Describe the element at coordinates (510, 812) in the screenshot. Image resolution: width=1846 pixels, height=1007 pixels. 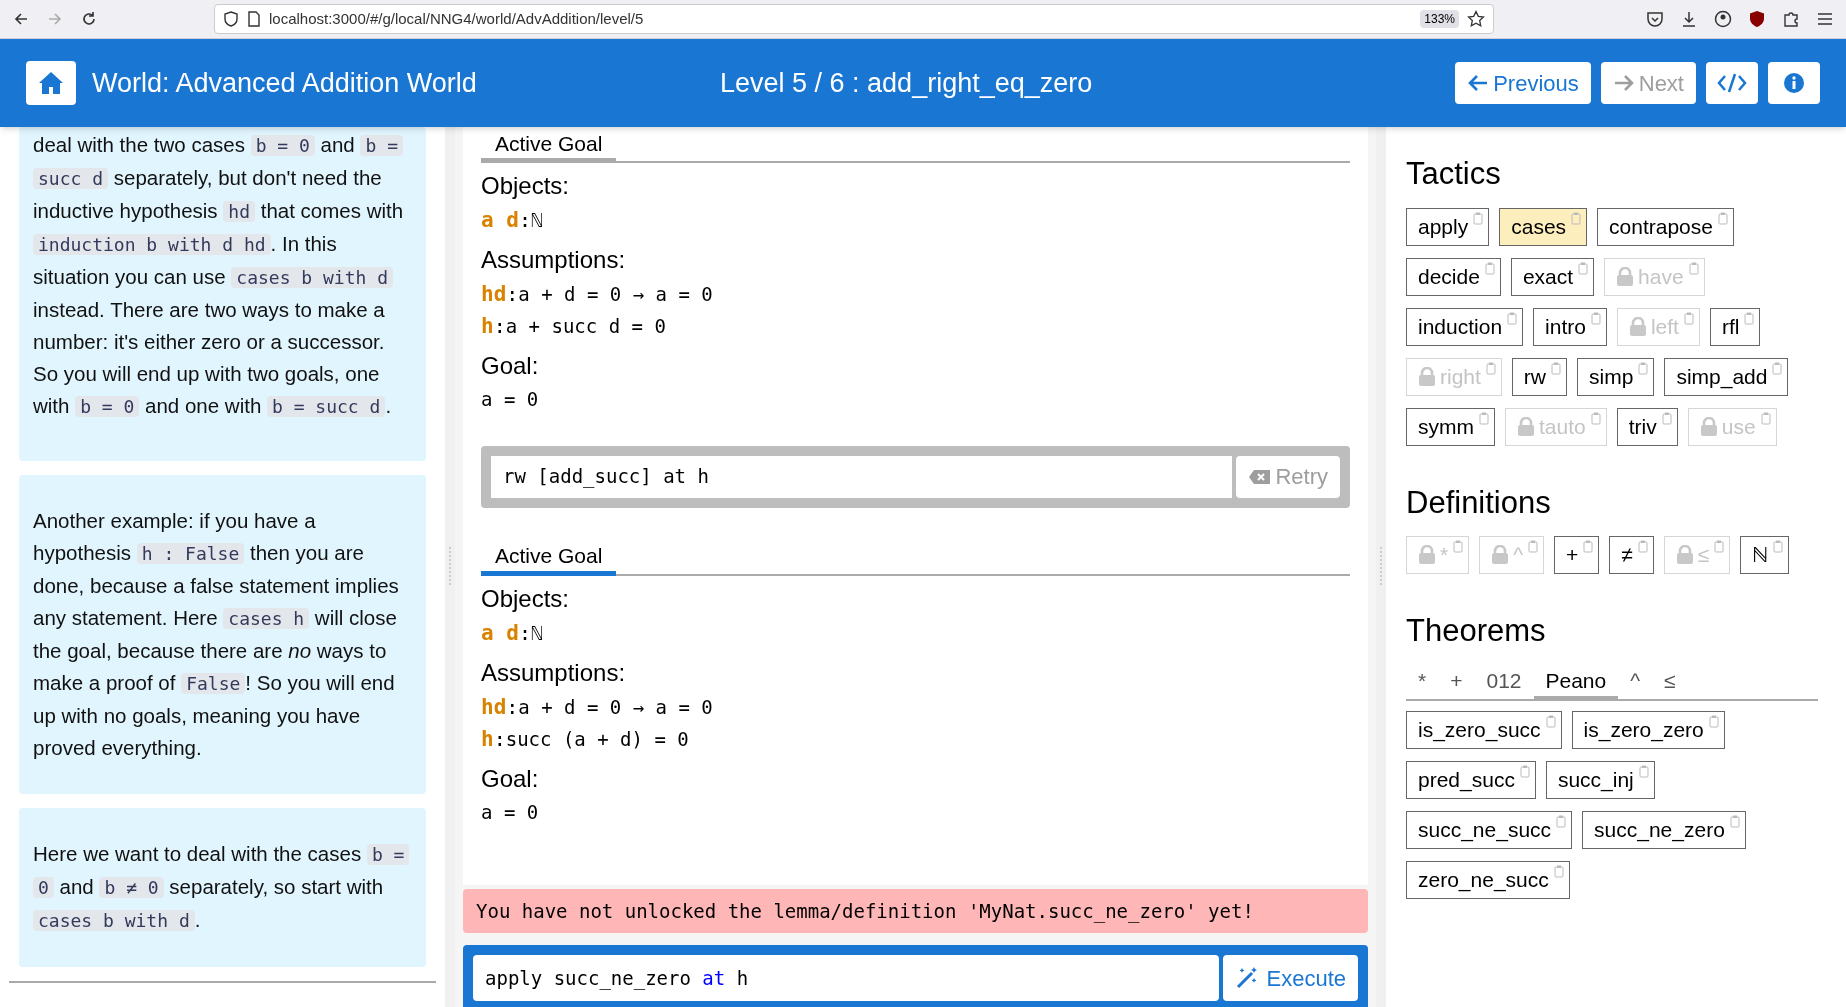
I see `goal-expression: a = 0` at that location.